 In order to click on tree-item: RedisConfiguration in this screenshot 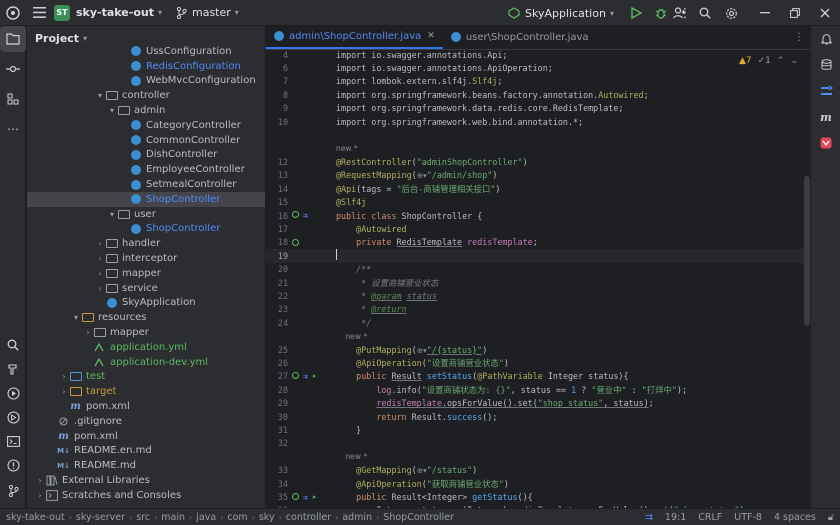, I will do `click(146, 66)`.